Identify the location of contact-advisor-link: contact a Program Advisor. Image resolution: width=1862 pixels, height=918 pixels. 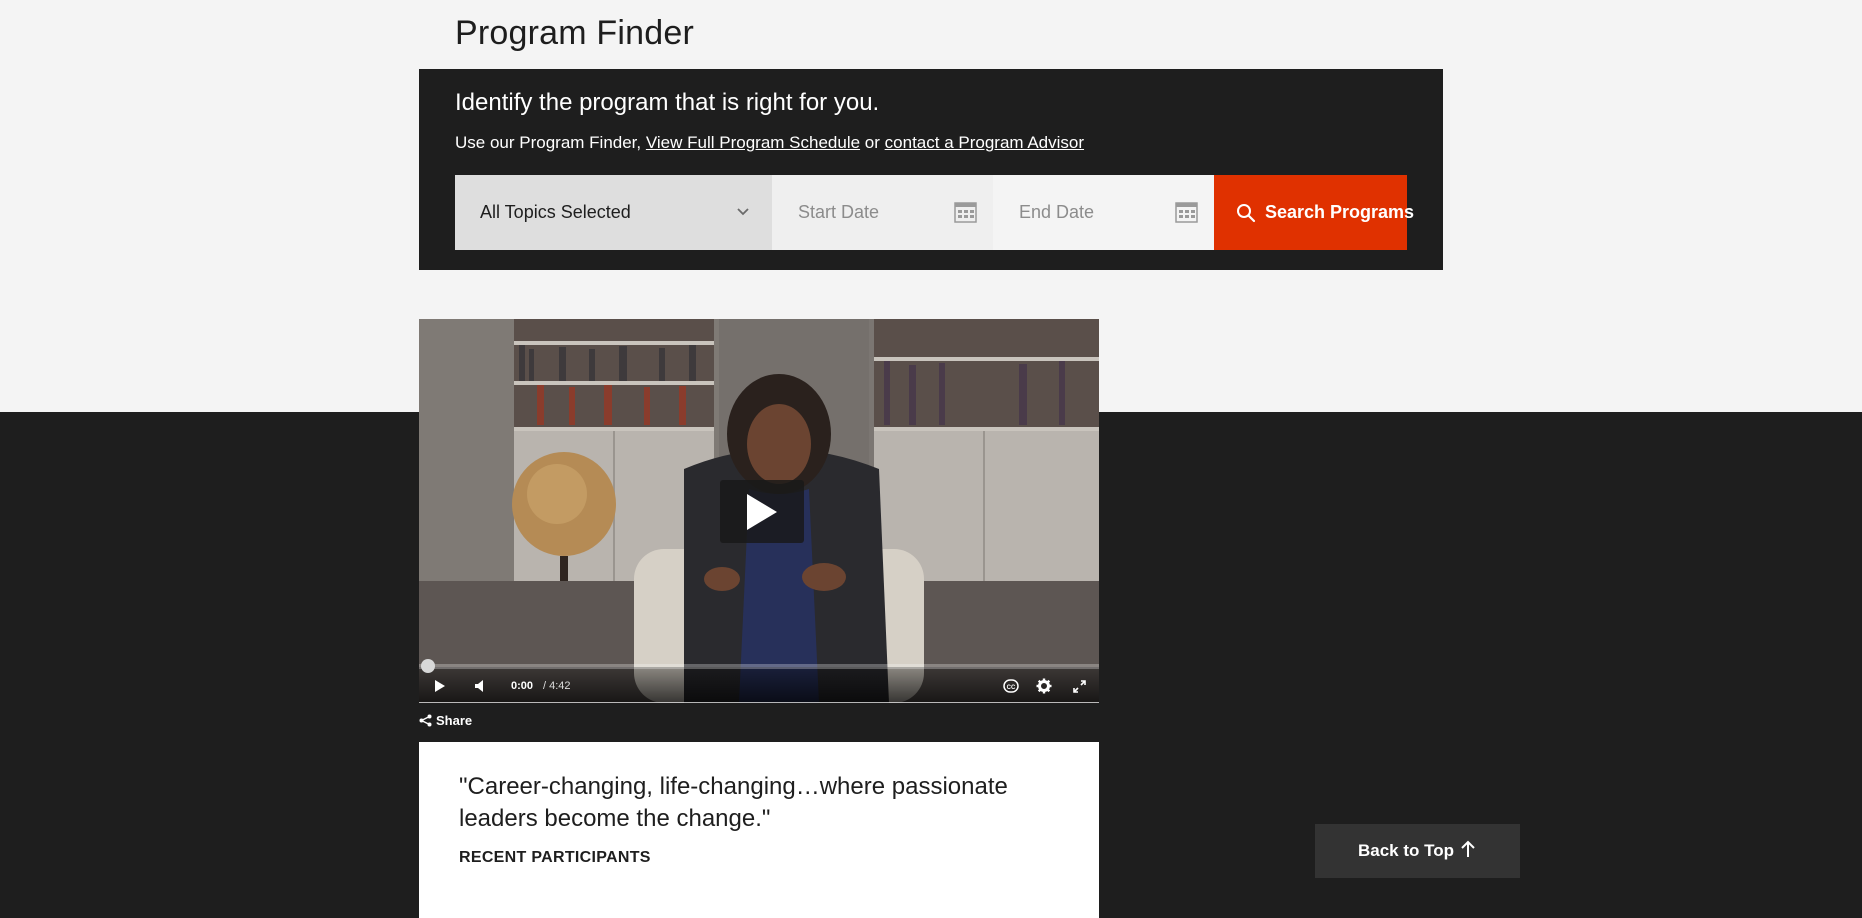
(984, 142).